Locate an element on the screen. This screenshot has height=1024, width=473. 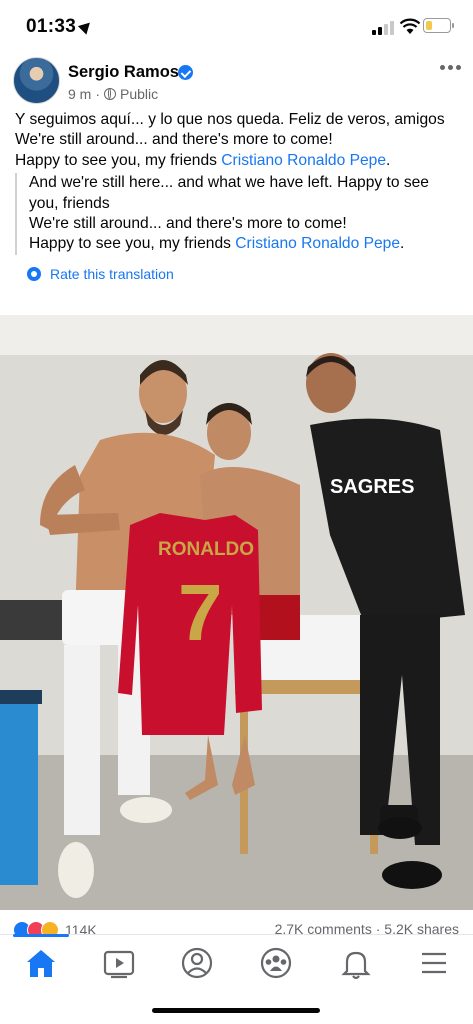
post-line-text: Happy to see you, my friends is located at coordinates (118, 160).